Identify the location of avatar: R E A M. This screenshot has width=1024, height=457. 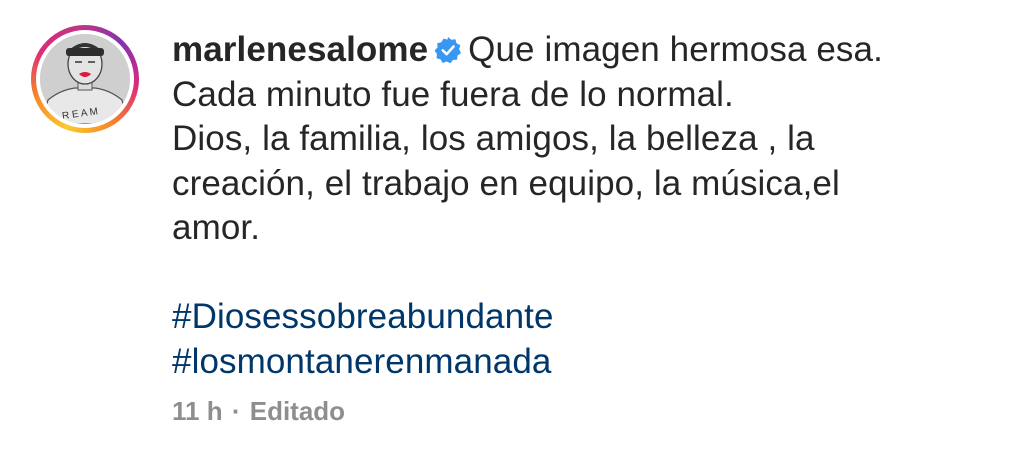
(85, 79).